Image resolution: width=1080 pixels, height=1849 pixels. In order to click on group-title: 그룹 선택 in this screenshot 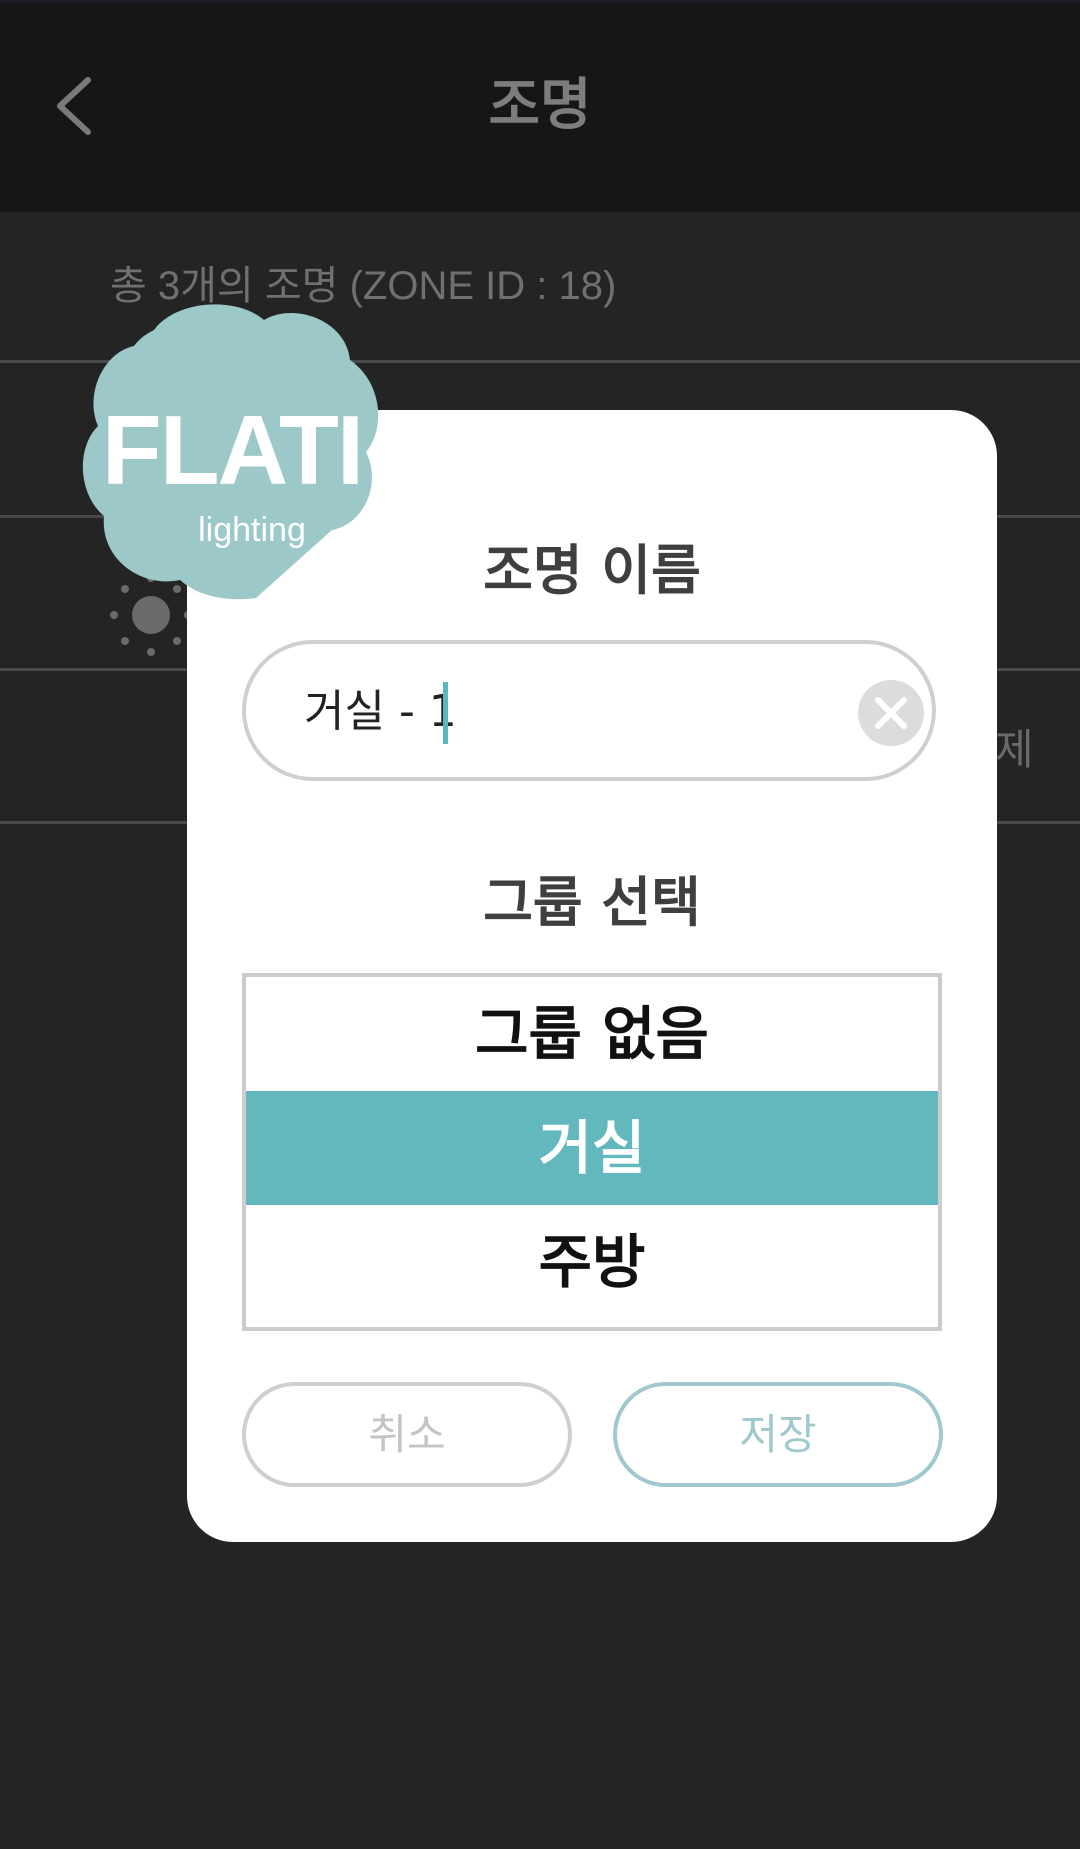, I will do `click(592, 902)`.